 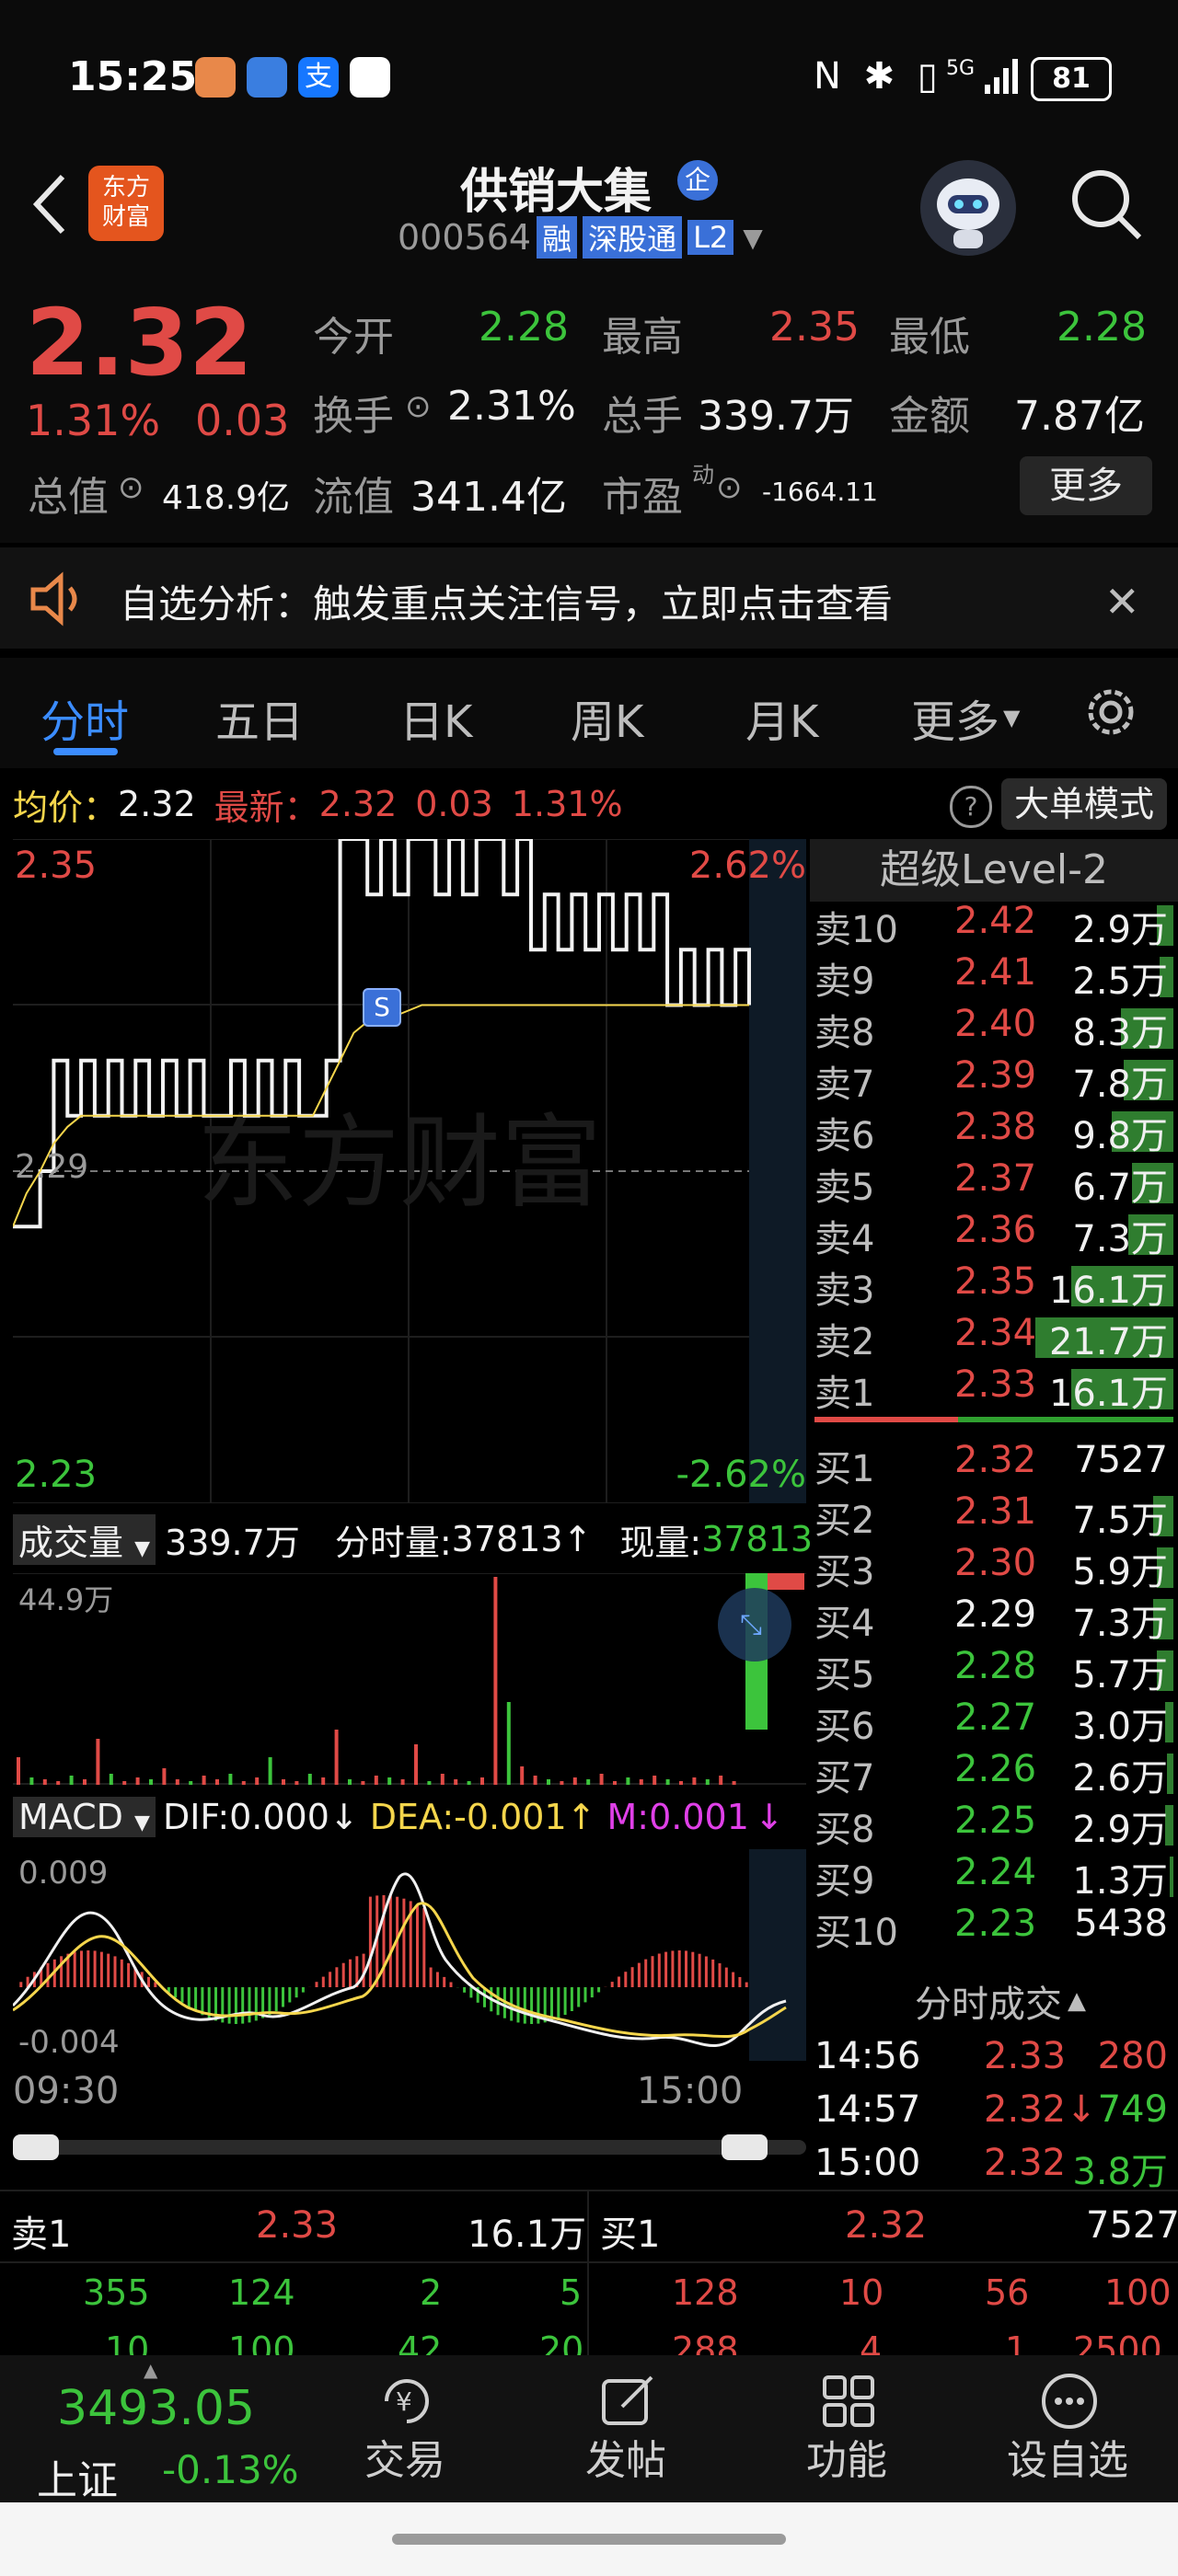 I want to click on ask-row: 卖1 2.33 16.1万, so click(x=994, y=1389).